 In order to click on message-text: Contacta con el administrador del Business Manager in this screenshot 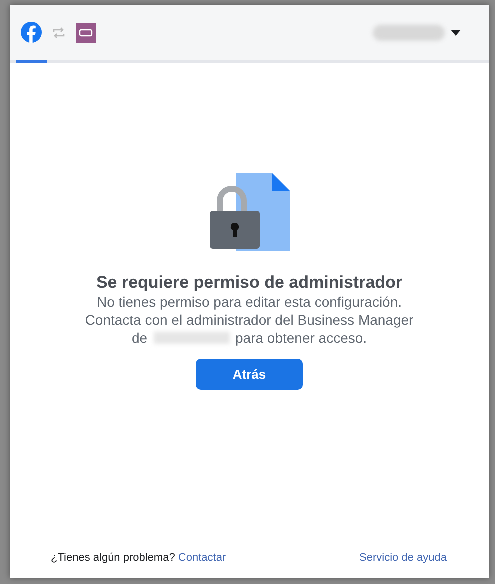, I will do `click(249, 320)`.